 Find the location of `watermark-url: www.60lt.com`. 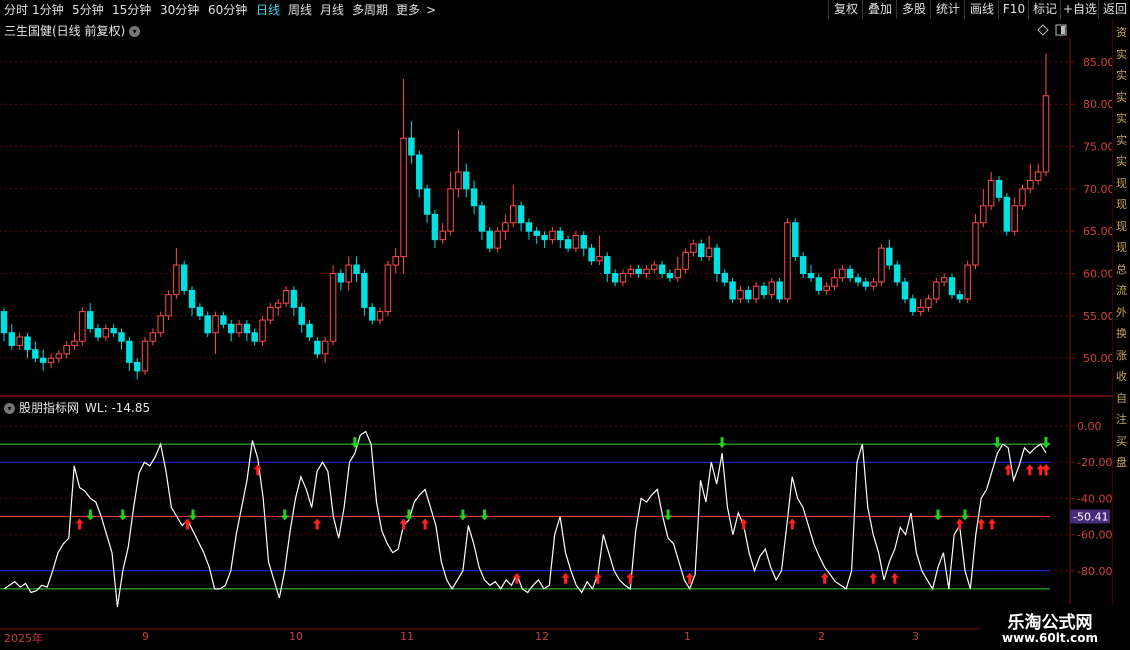

watermark-url: www.60lt.com is located at coordinates (1050, 638).